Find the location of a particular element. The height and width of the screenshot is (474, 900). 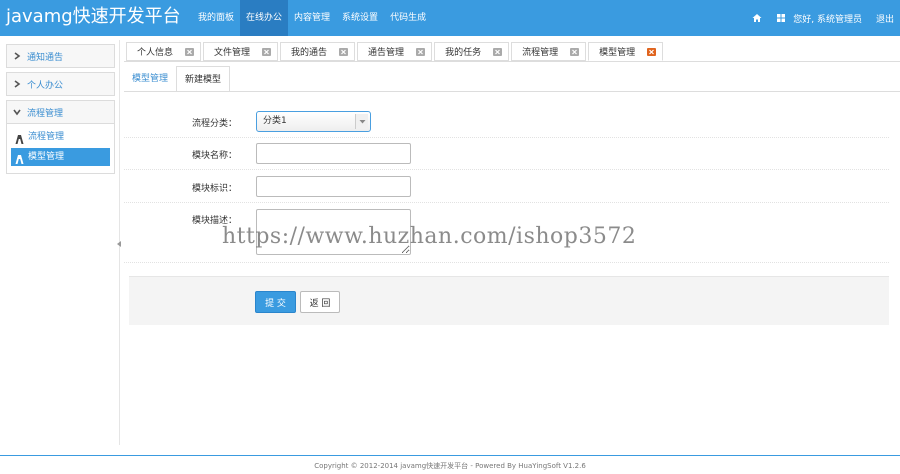

sidebar-group-workflow: 流程管理 is located at coordinates (60, 112).